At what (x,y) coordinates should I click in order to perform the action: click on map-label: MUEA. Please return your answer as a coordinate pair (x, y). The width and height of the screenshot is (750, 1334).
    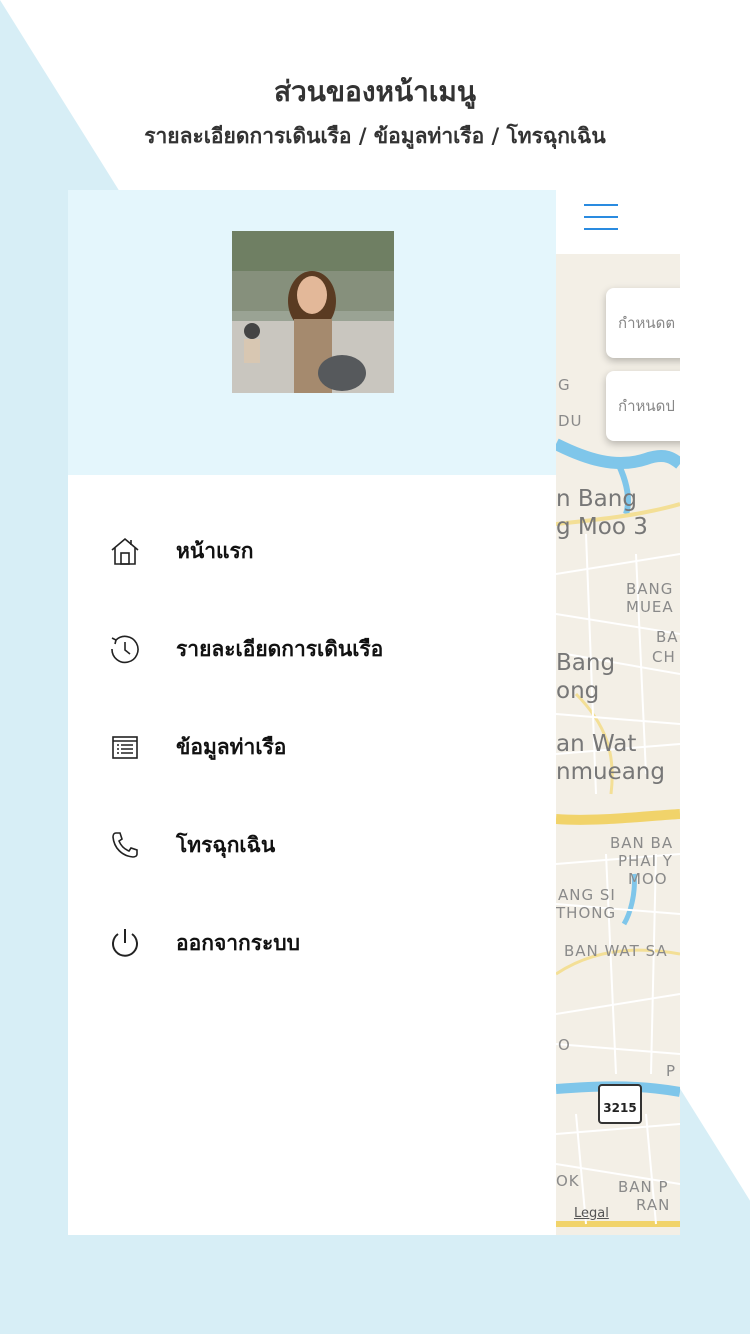
    Looking at the image, I should click on (650, 607).